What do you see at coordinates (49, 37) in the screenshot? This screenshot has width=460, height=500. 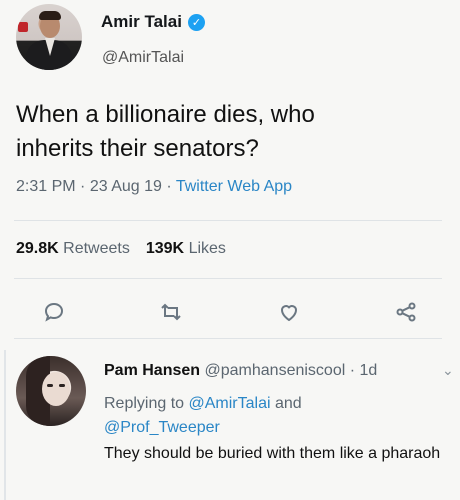 I see `avatar-amir-talai` at bounding box center [49, 37].